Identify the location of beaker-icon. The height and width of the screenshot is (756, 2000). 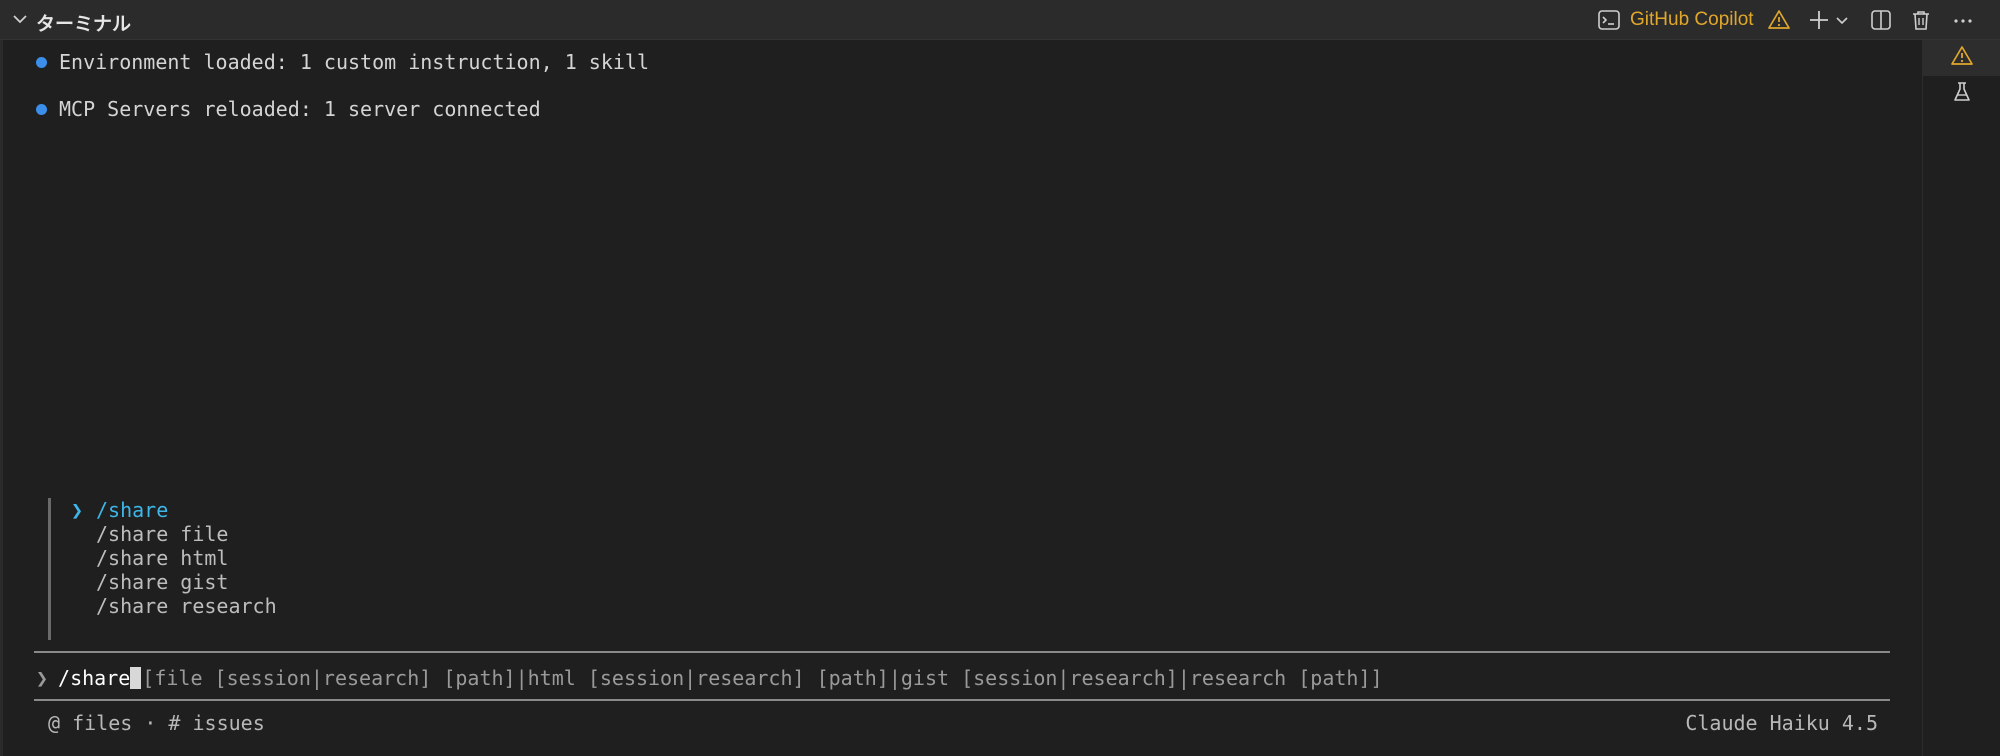
(1962, 94).